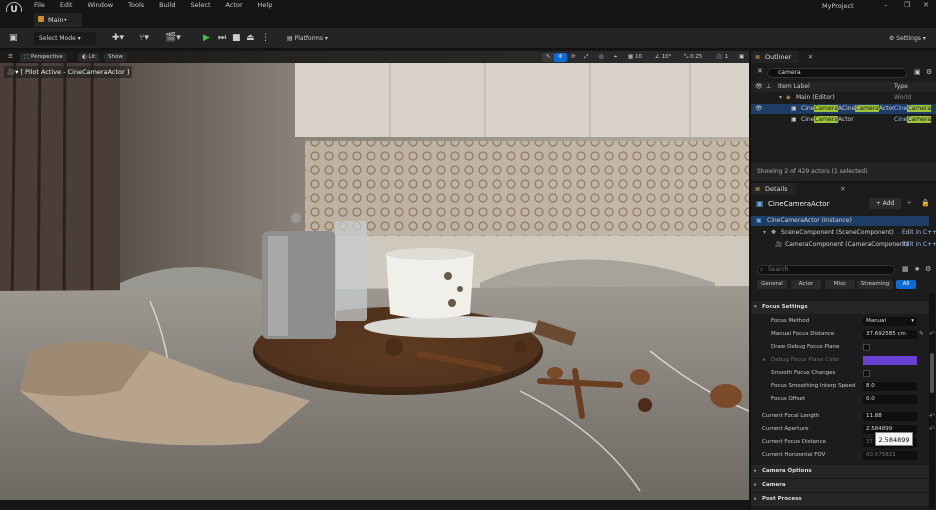 The width and height of the screenshot is (936, 510). I want to click on manual-focus-distance-input: 37.692585 cm, so click(890, 334).